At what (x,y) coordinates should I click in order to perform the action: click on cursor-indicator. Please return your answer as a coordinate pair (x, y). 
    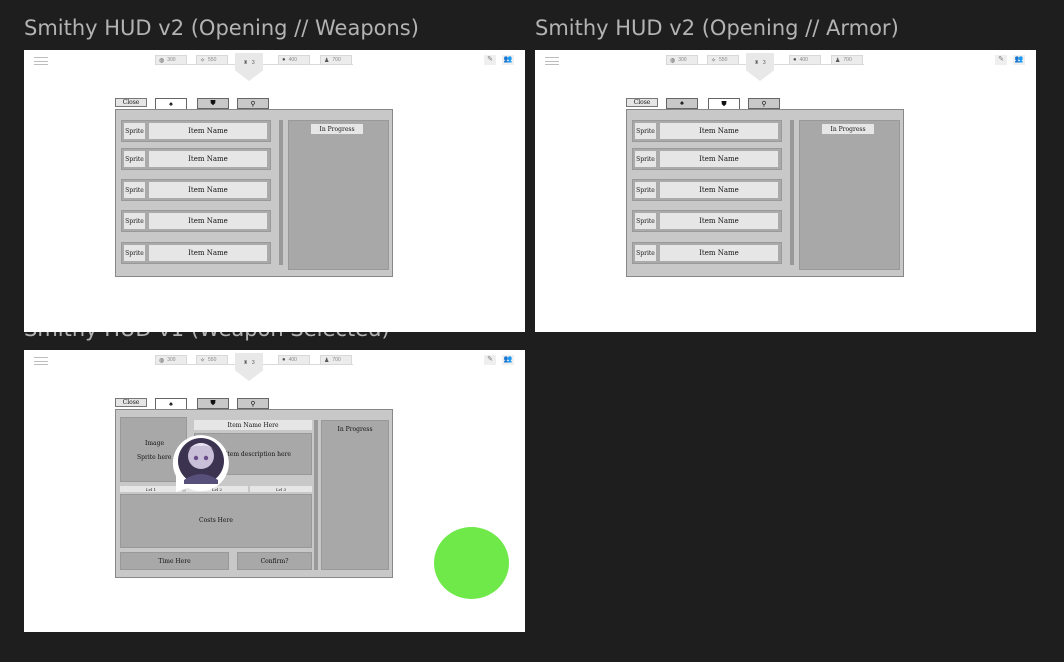
    Looking at the image, I should click on (471, 563).